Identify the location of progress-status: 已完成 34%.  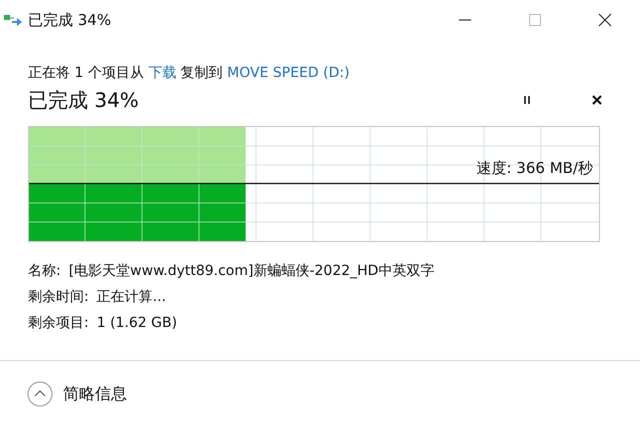
(83, 100).